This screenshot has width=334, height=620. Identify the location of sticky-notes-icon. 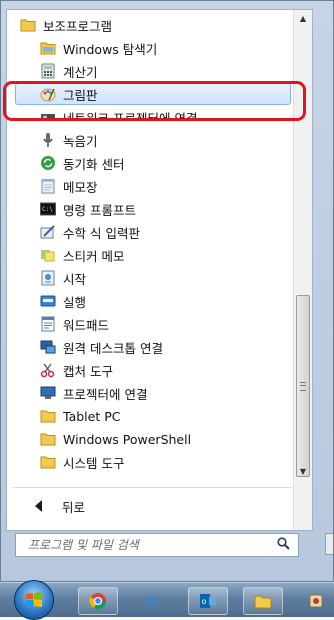
(48, 255).